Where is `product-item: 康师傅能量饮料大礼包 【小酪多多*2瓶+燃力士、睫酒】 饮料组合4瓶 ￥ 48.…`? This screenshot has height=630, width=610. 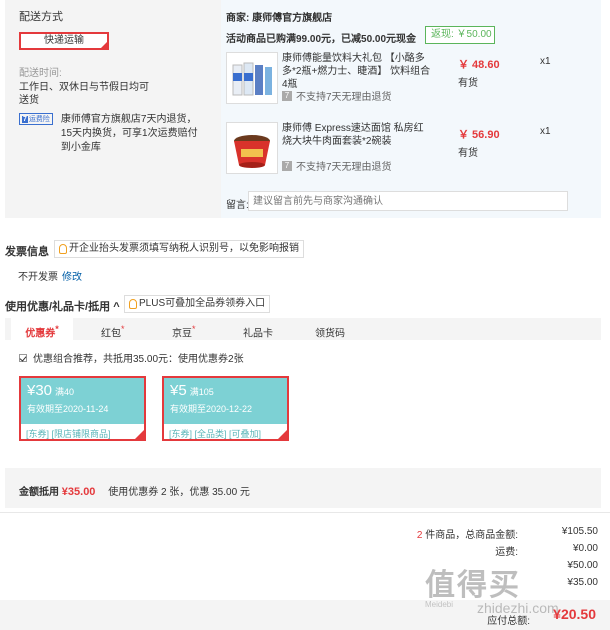 product-item: 康师傅能量饮料大礼包 【小酪多多*2瓶+燃力士、睫酒】 饮料组合4瓶 ￥ 48.… is located at coordinates (412, 80).